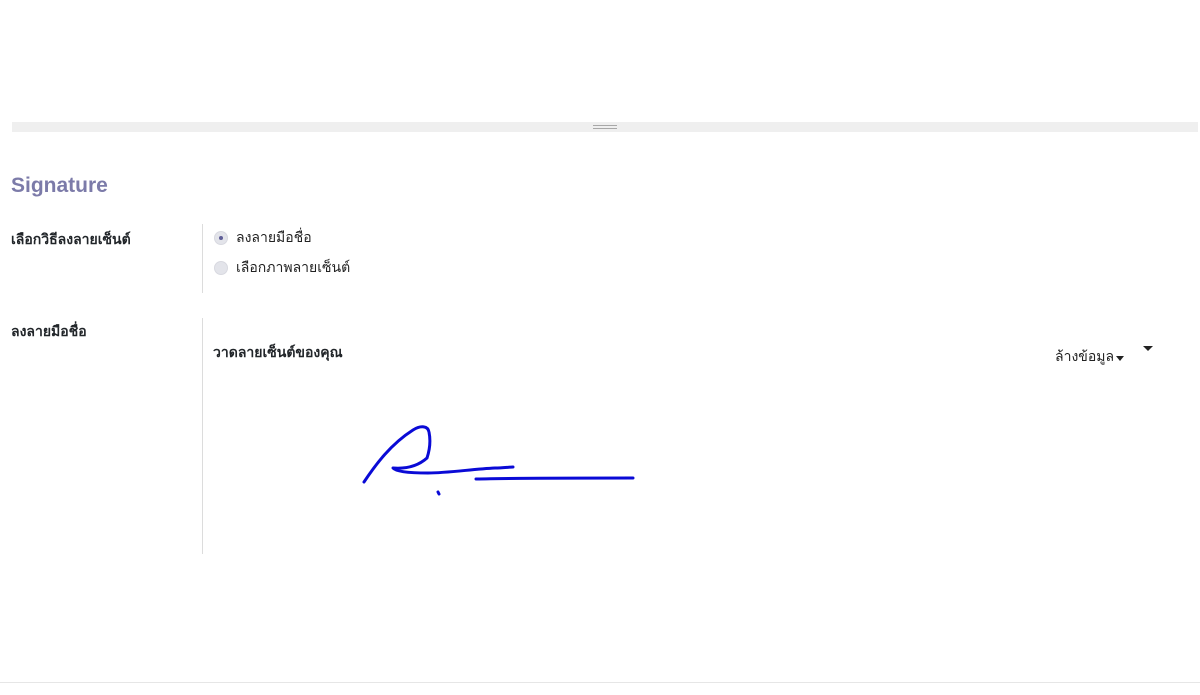  I want to click on signature-stroke-underline, so click(554, 478).